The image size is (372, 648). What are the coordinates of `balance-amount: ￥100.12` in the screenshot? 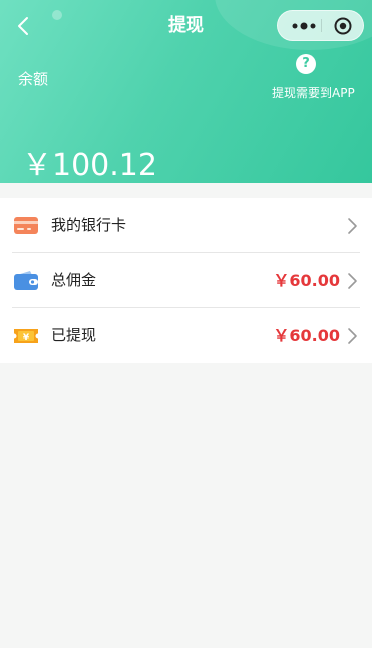 It's located at (89, 165).